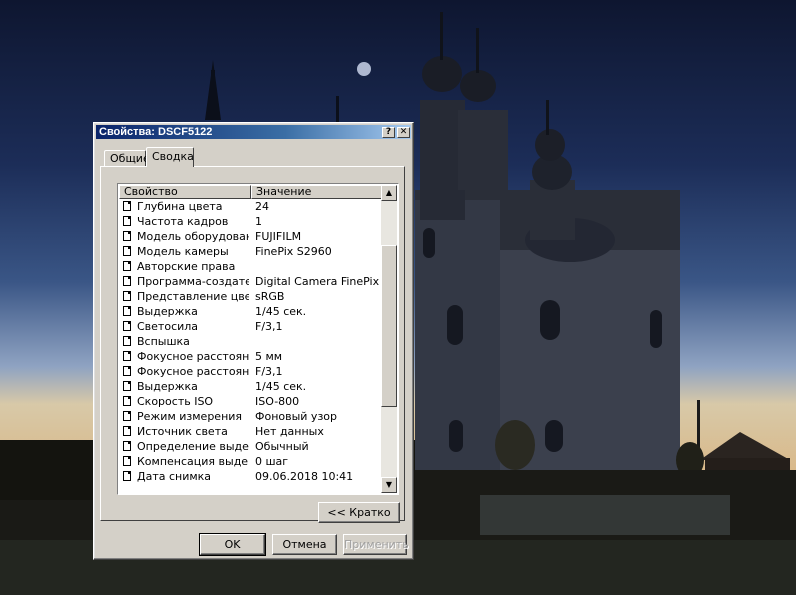 The height and width of the screenshot is (595, 796). What do you see at coordinates (403, 132) in the screenshot?
I see `close-button: ✕` at bounding box center [403, 132].